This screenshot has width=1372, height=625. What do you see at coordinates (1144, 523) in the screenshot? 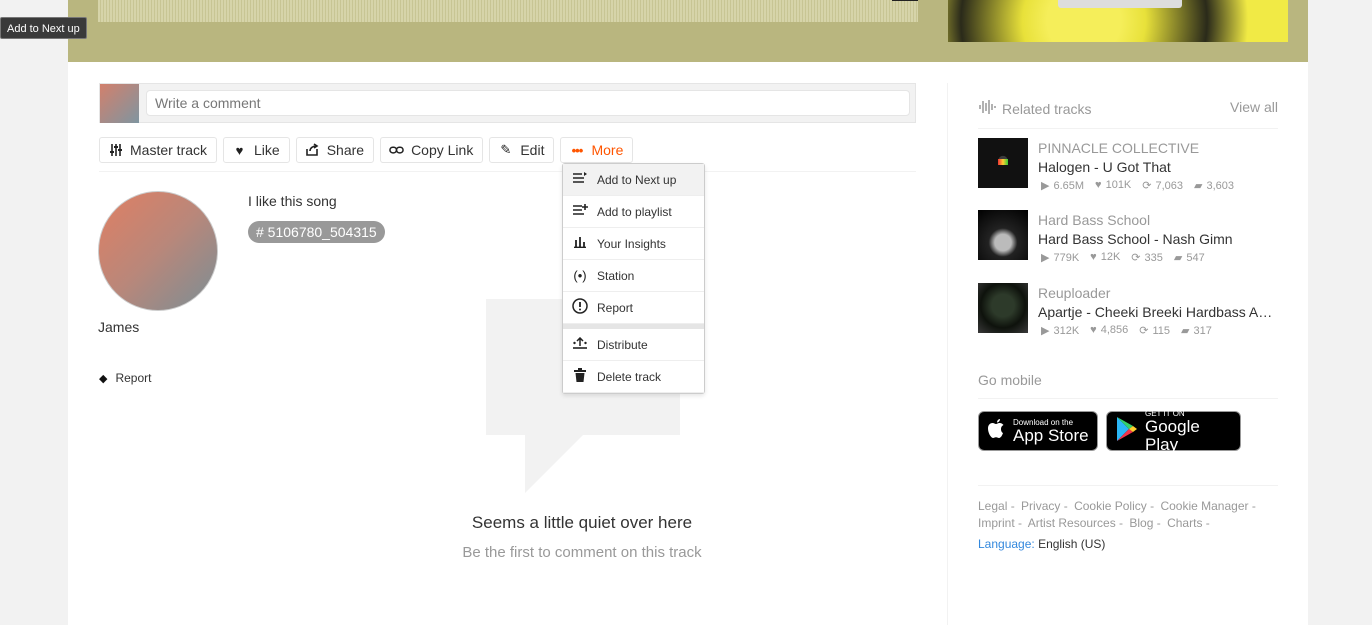
I see `footer-link-blog: Blog -` at bounding box center [1144, 523].